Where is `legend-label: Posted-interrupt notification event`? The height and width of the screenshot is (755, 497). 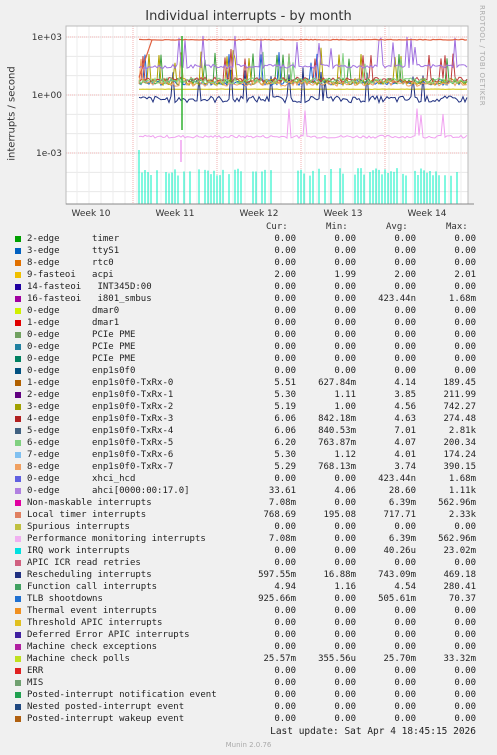
legend-label: Posted-interrupt notification event is located at coordinates (122, 695).